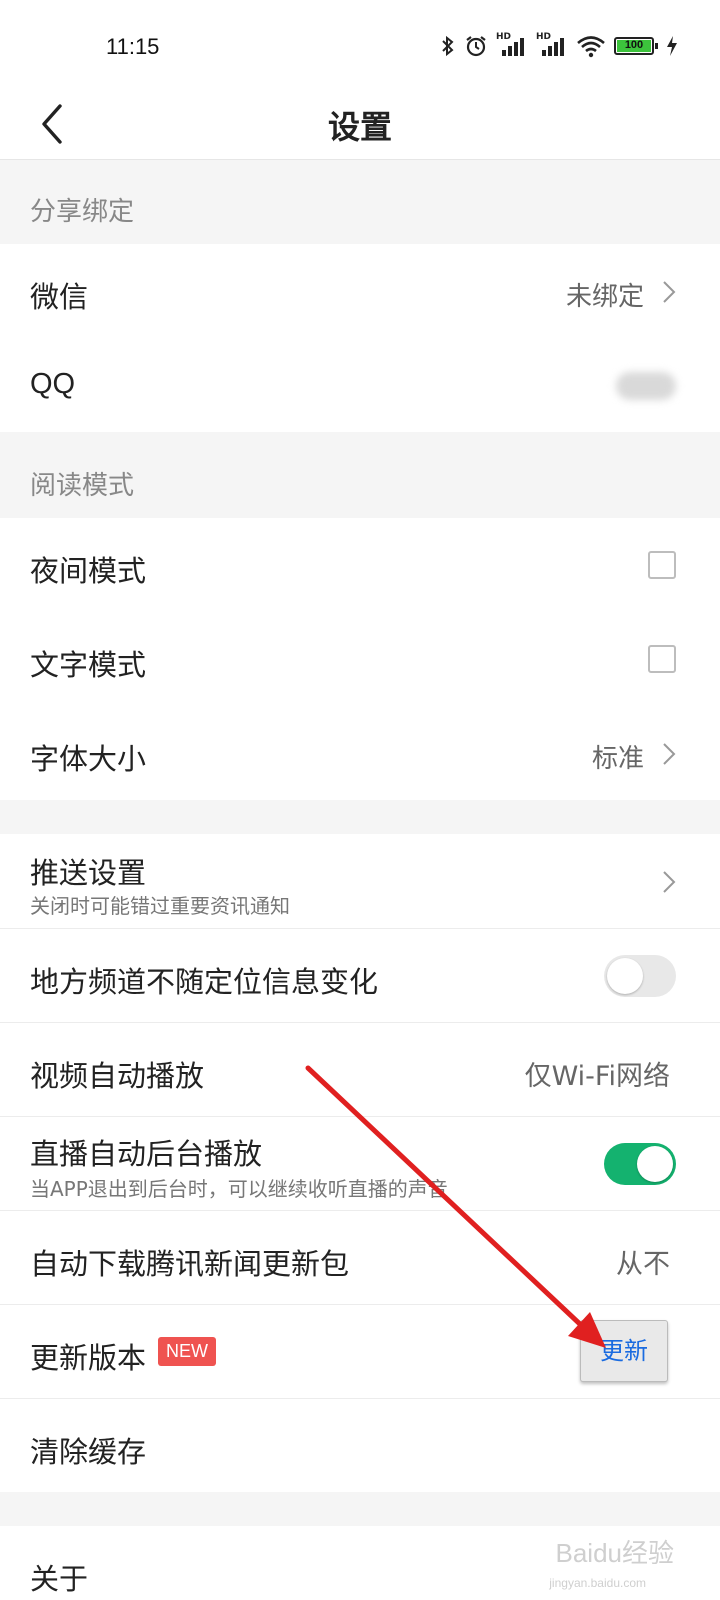  What do you see at coordinates (360, 565) in the screenshot?
I see `row-night-mode: 夜间模式` at bounding box center [360, 565].